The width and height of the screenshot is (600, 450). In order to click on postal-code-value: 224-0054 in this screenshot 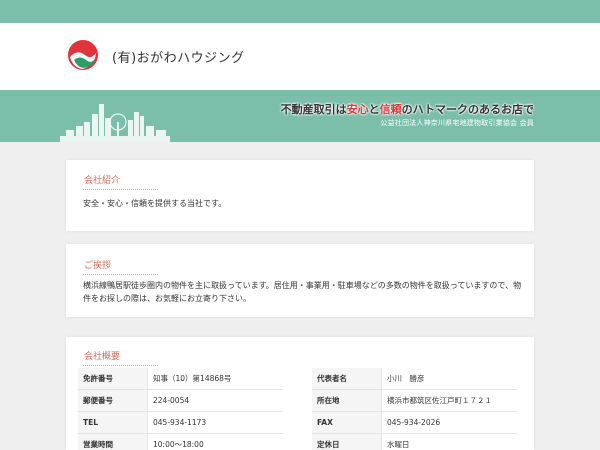, I will do `click(171, 400)`.